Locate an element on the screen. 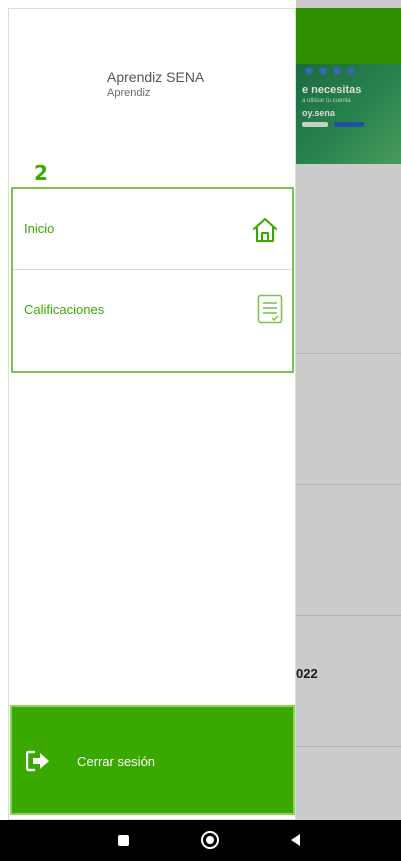 The image size is (401, 861). logout-button: Cerrar sesión is located at coordinates (152, 760).